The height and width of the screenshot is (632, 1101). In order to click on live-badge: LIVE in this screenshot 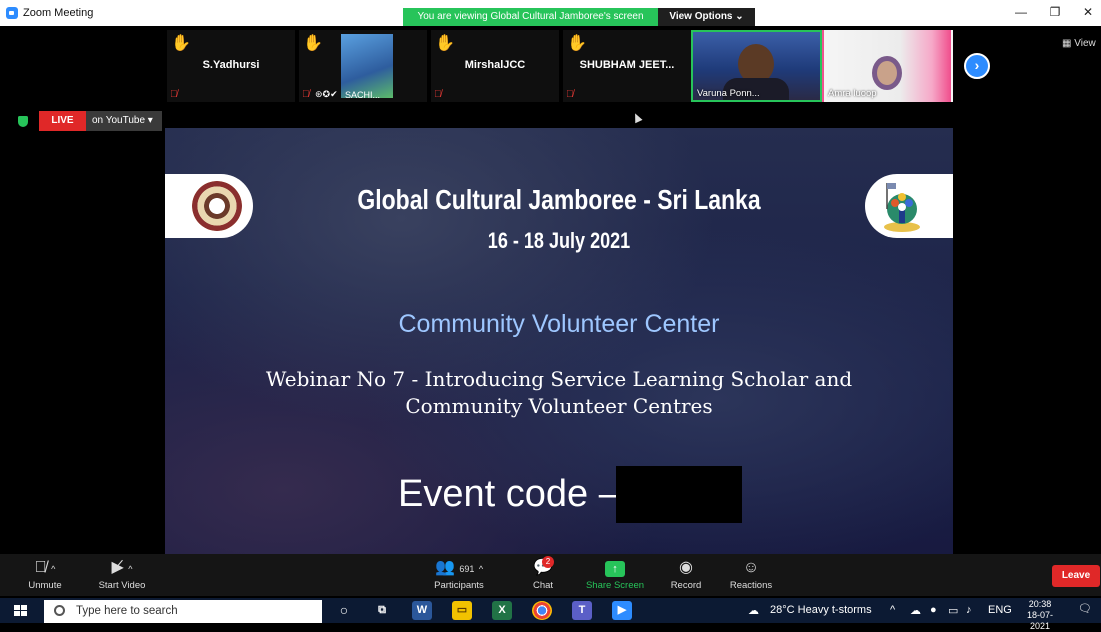, I will do `click(62, 121)`.